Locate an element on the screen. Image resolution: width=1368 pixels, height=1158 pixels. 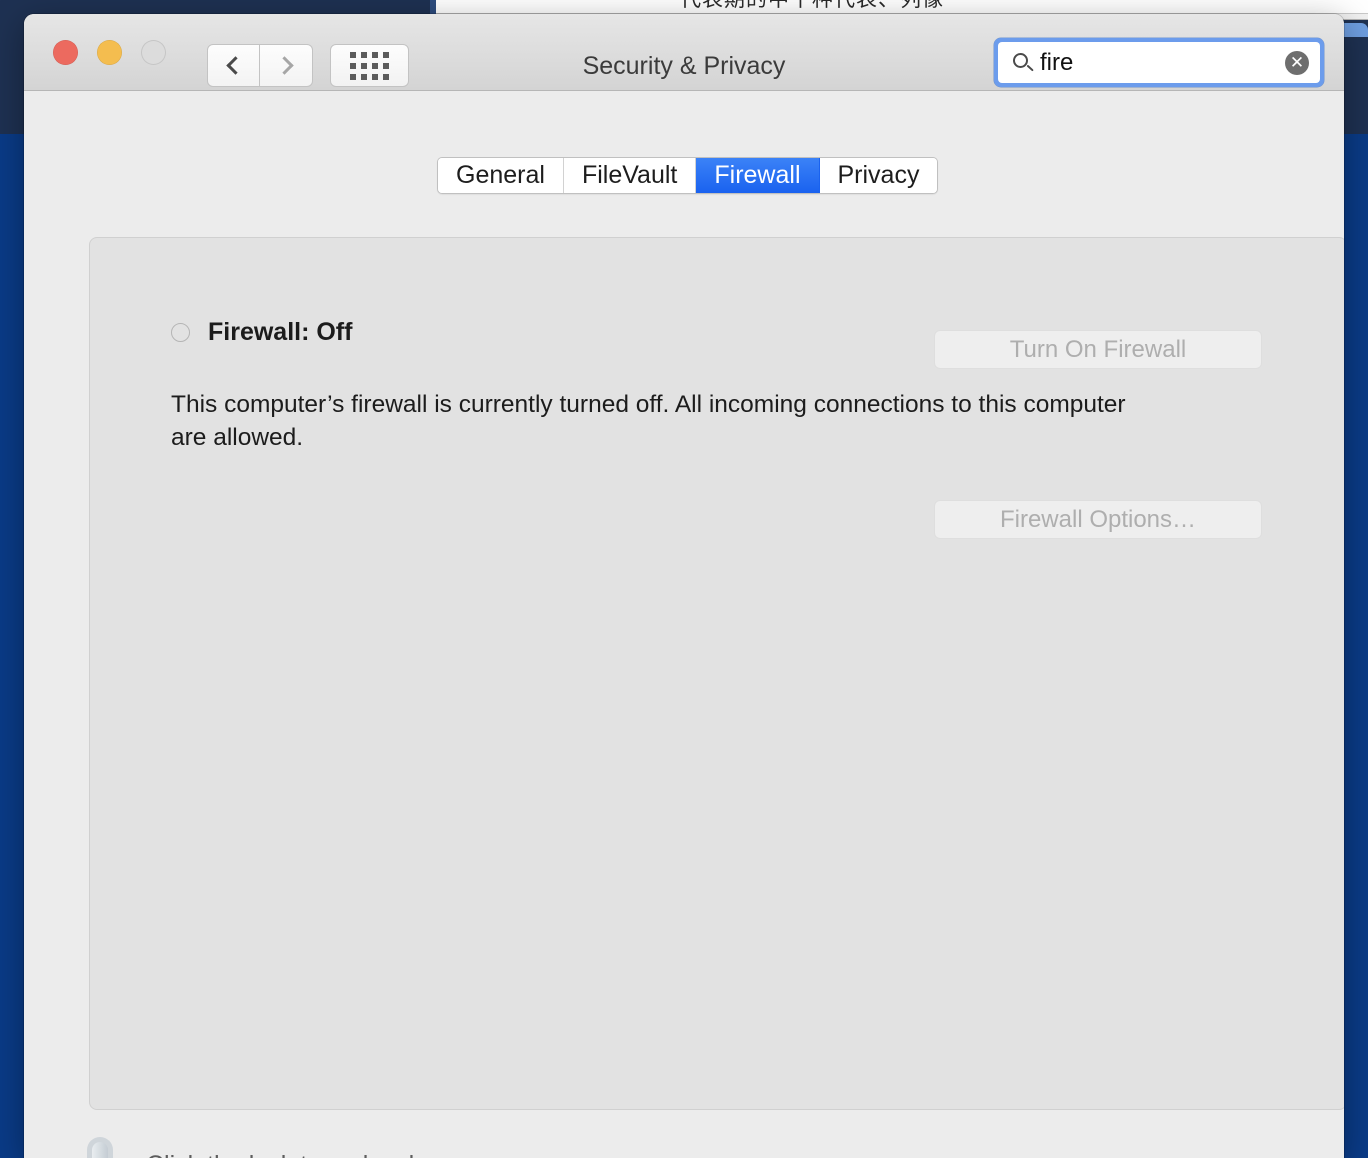
window-footer is located at coordinates (684, 1095).